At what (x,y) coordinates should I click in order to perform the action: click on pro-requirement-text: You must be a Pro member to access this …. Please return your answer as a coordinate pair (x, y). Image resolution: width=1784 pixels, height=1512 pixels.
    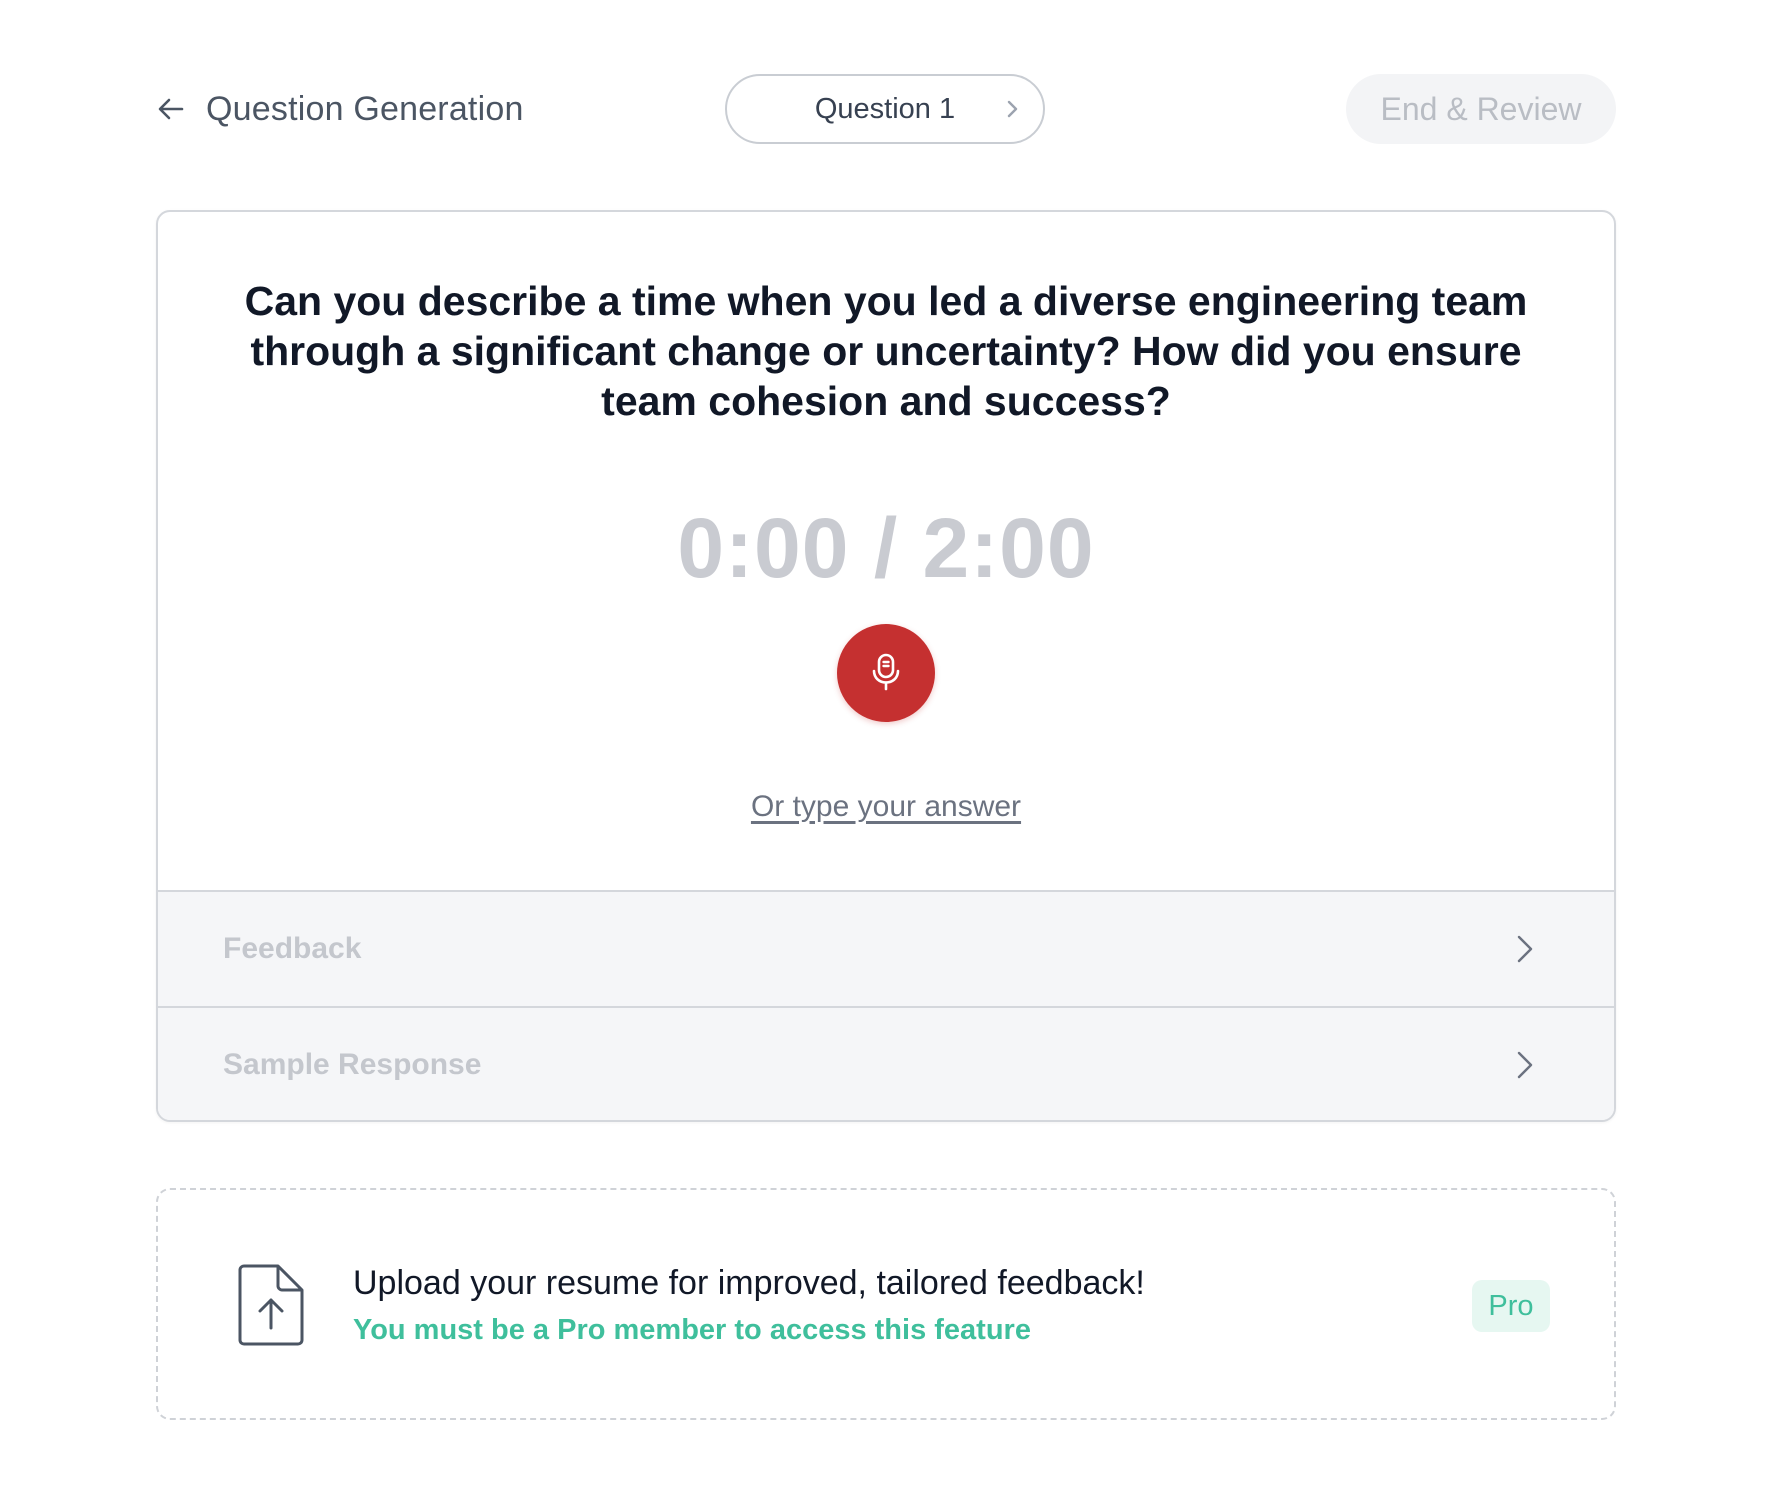
    Looking at the image, I should click on (692, 1330).